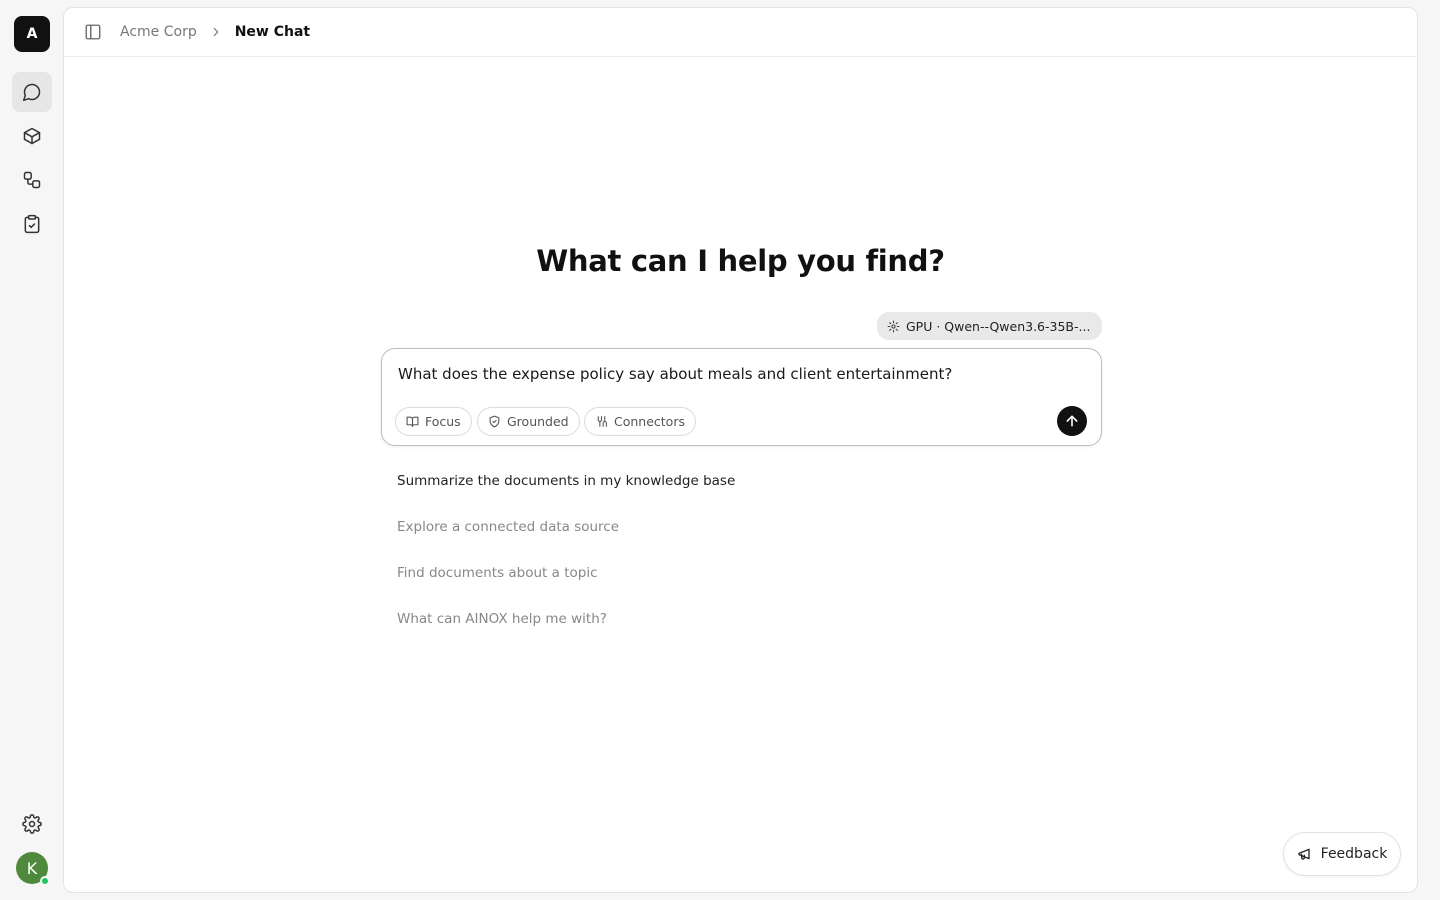 Image resolution: width=1440 pixels, height=900 pixels. I want to click on grounded-button: Grounded, so click(528, 421).